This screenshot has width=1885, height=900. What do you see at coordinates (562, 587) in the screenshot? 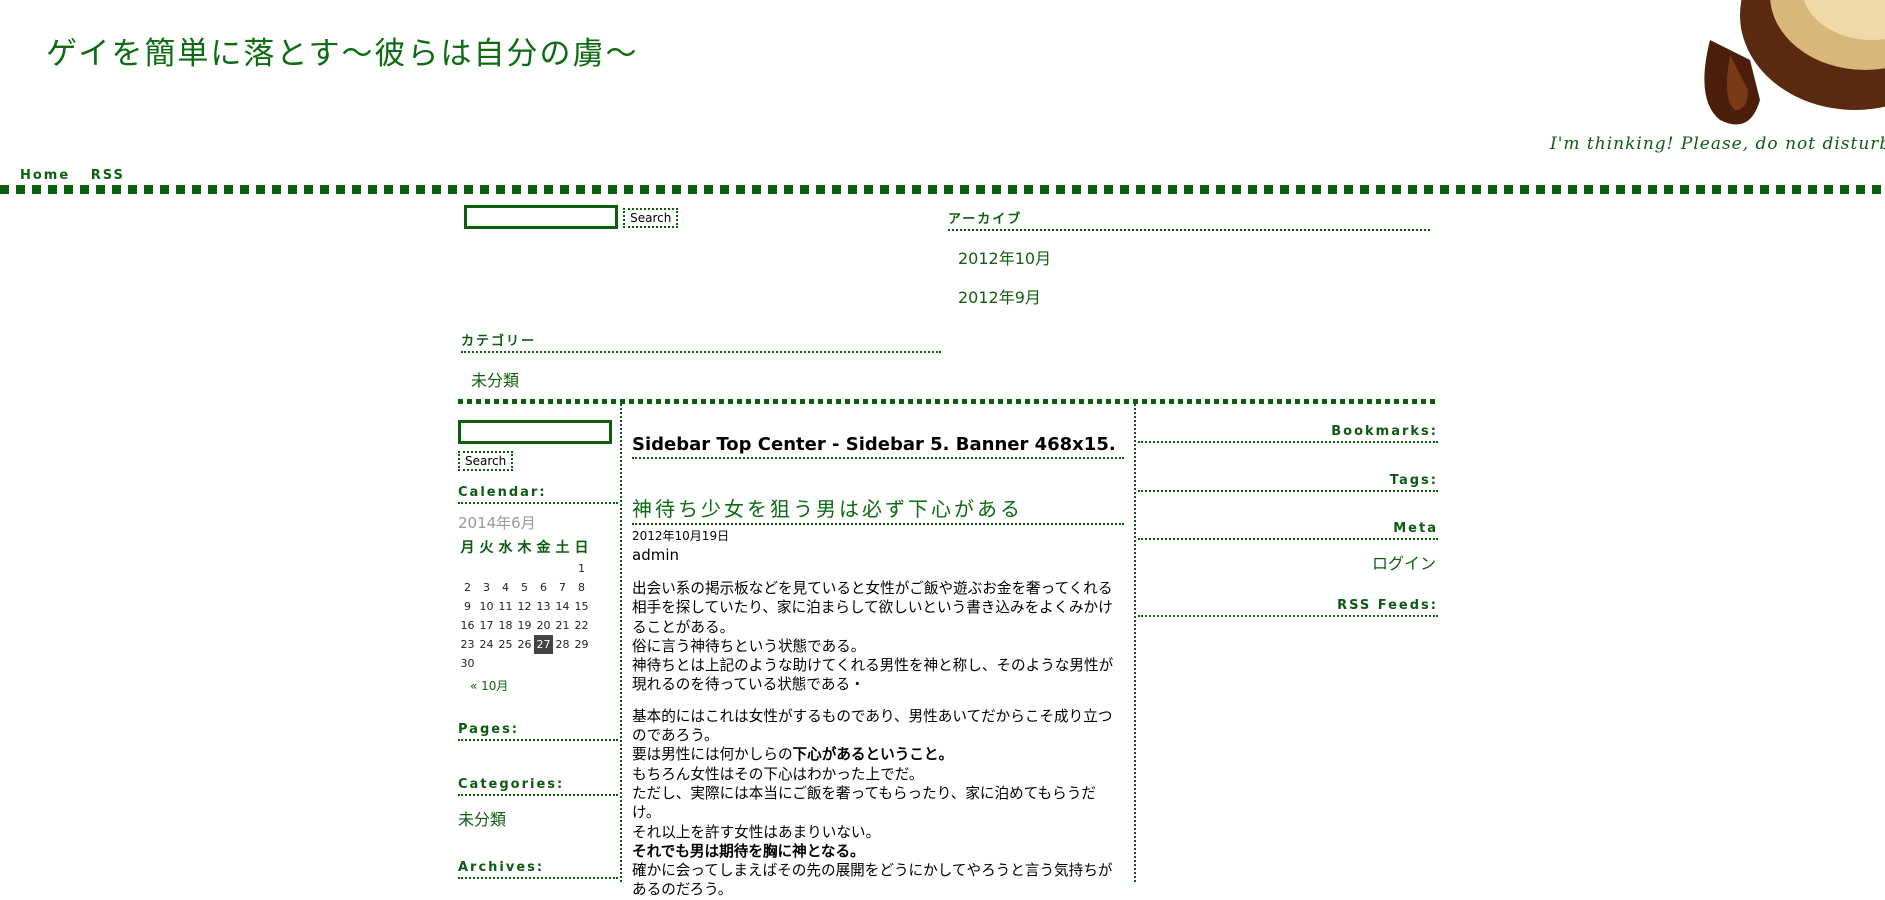
I see `calendar-day: 7` at bounding box center [562, 587].